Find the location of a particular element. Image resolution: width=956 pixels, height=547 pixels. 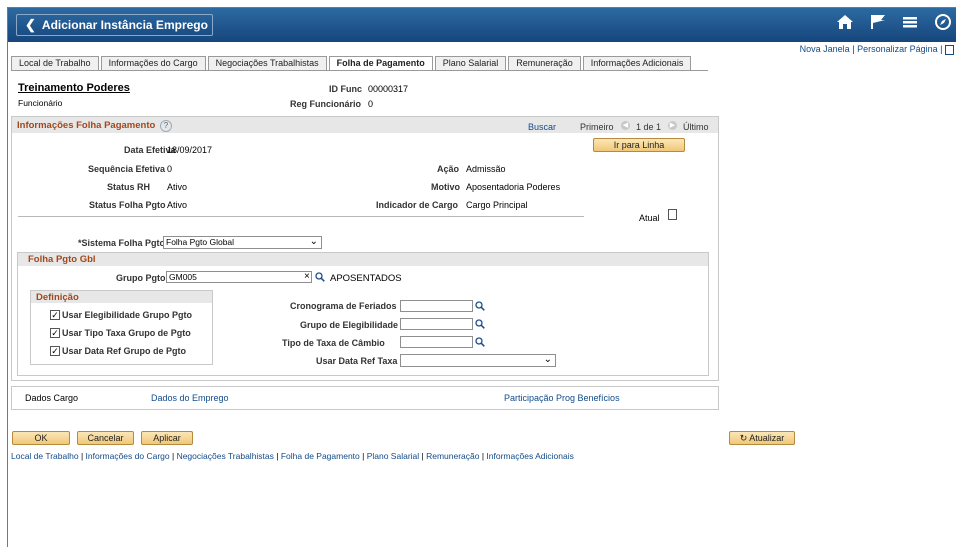

job-data-label: Dados Cargo is located at coordinates (52, 398).